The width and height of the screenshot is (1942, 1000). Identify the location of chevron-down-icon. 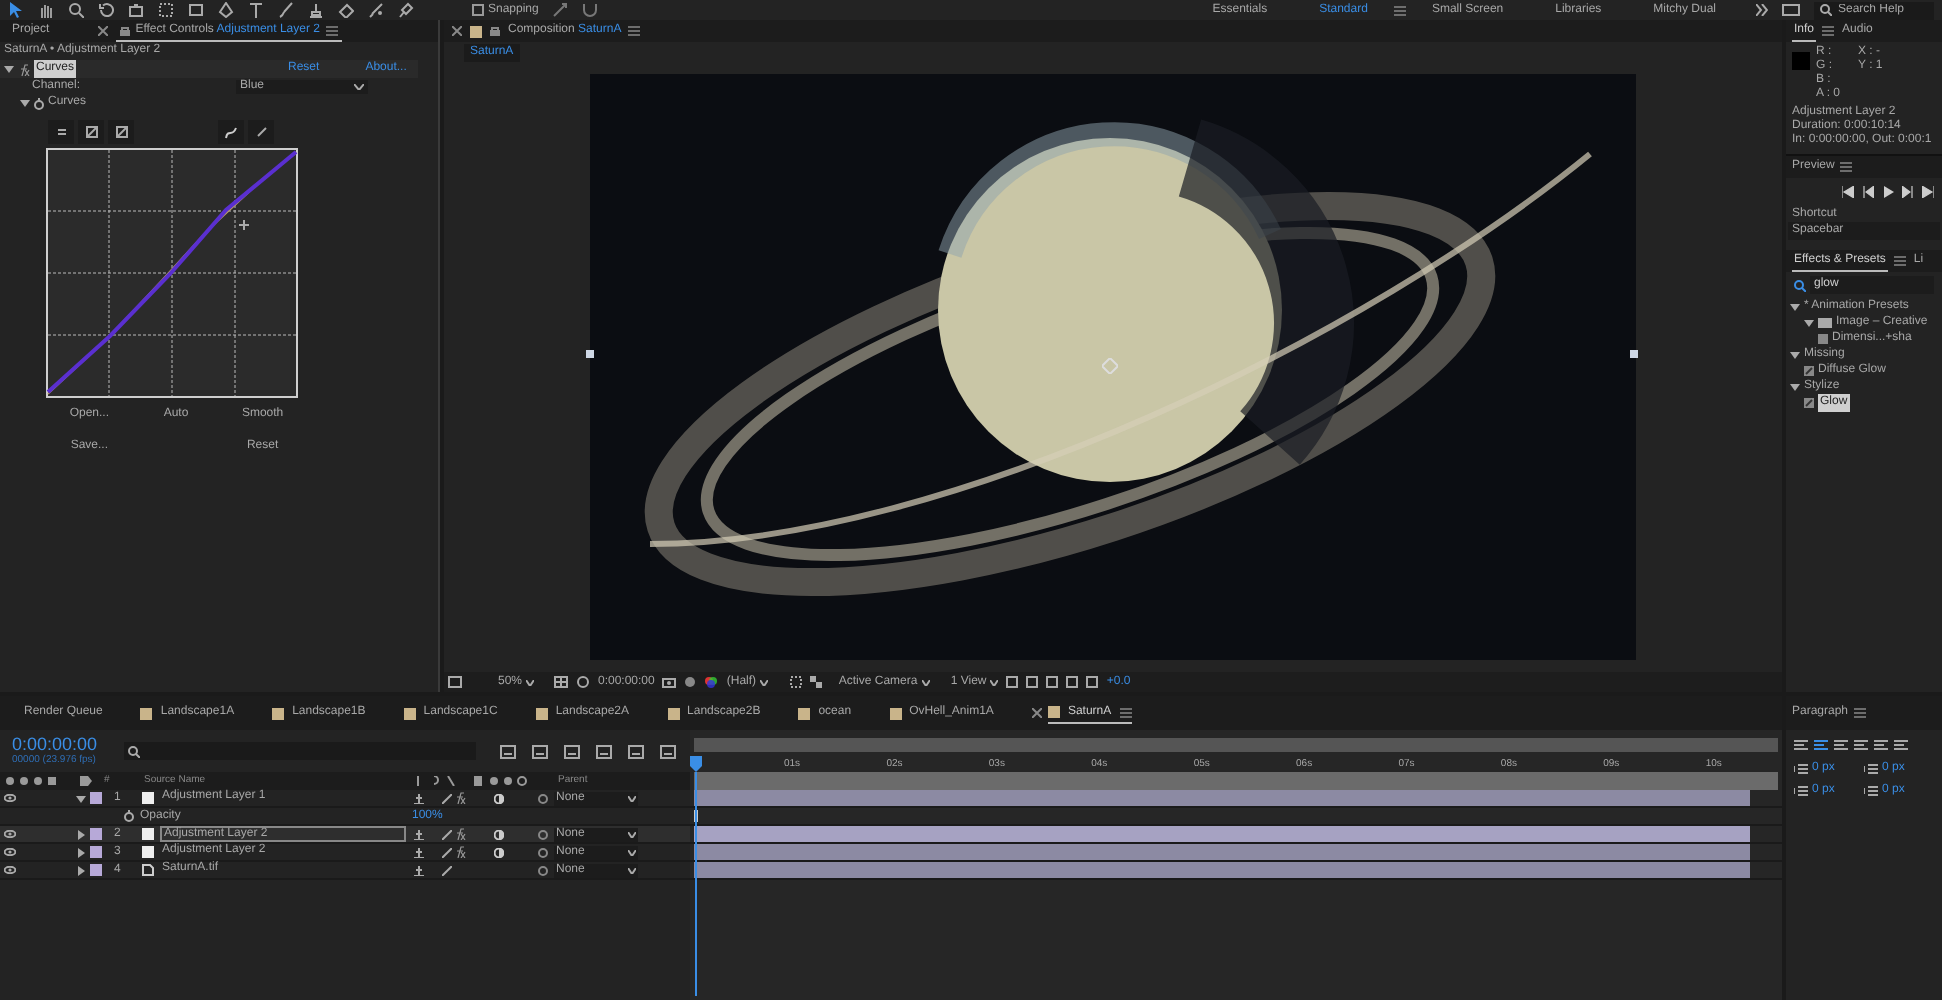
(632, 870).